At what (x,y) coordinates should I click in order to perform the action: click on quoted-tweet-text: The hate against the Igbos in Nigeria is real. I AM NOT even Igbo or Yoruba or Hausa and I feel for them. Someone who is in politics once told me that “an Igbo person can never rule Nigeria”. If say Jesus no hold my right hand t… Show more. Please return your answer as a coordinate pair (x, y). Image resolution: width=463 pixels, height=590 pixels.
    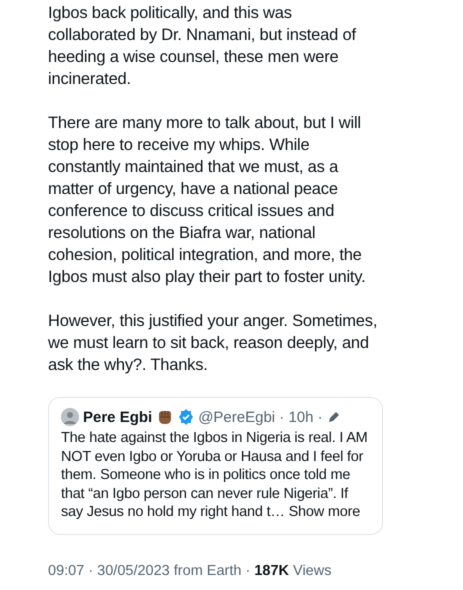
    Looking at the image, I should click on (215, 475).